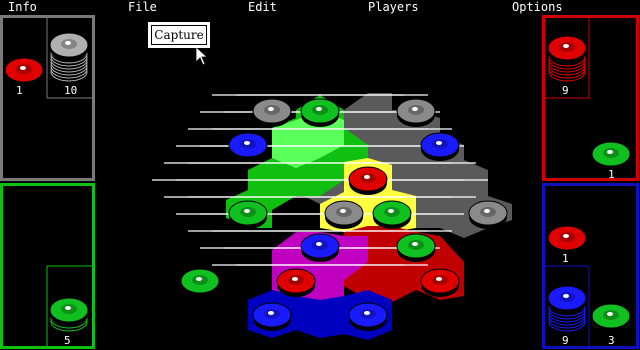 The image size is (640, 350). What do you see at coordinates (69, 57) in the screenshot?
I see `gray-reserve-stack` at bounding box center [69, 57].